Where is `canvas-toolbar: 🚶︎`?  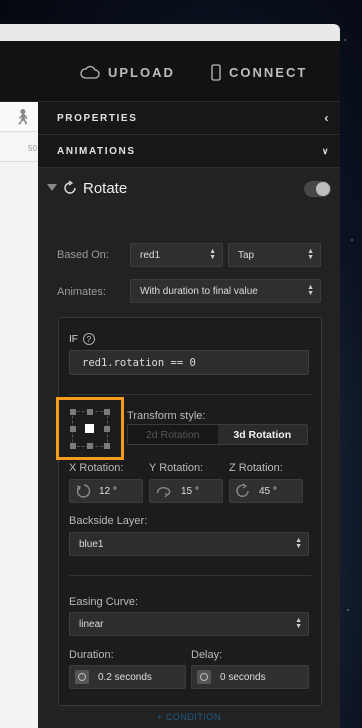
canvas-toolbar: 🚶︎ is located at coordinates (19, 117).